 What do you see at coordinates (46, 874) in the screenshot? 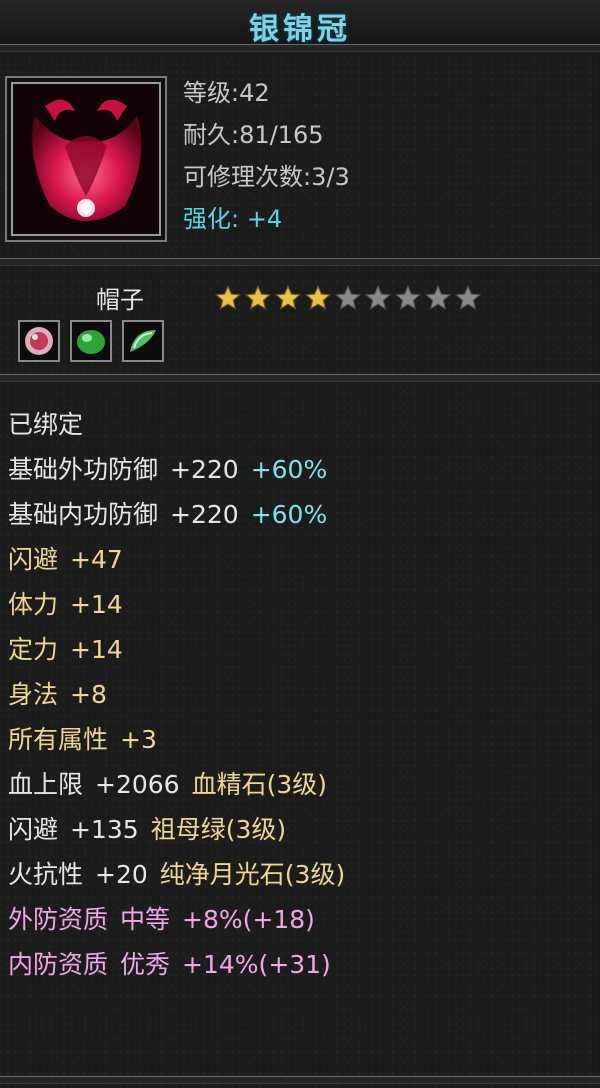
I see `stat-part: 火抗性` at bounding box center [46, 874].